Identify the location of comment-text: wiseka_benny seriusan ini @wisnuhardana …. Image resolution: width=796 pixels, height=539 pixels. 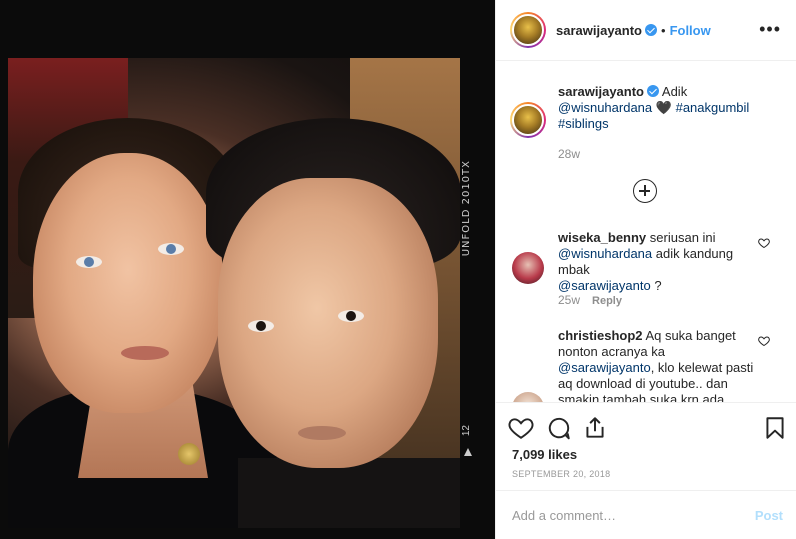
(663, 262).